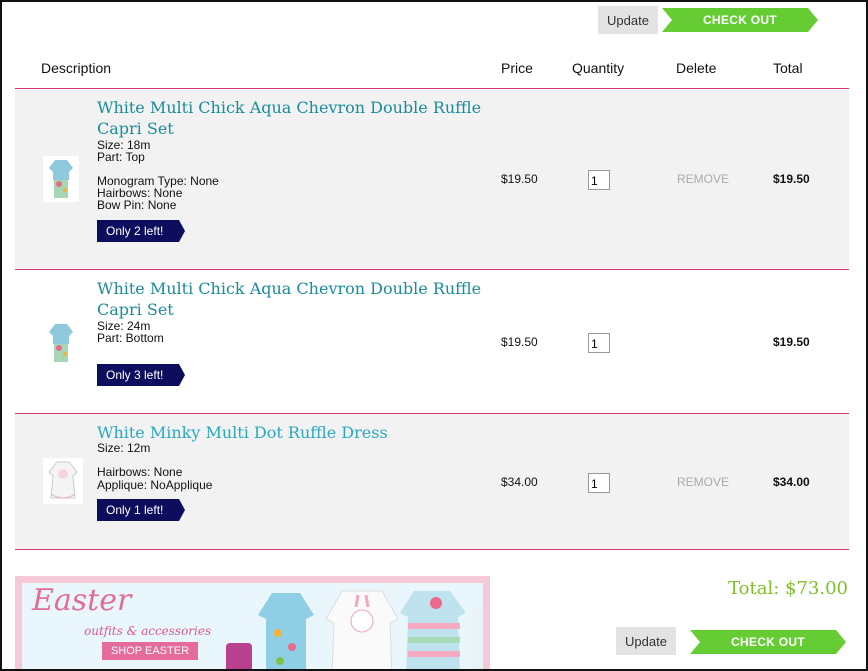  Describe the element at coordinates (646, 641) in the screenshot. I see `update-button-bottom: Update` at that location.